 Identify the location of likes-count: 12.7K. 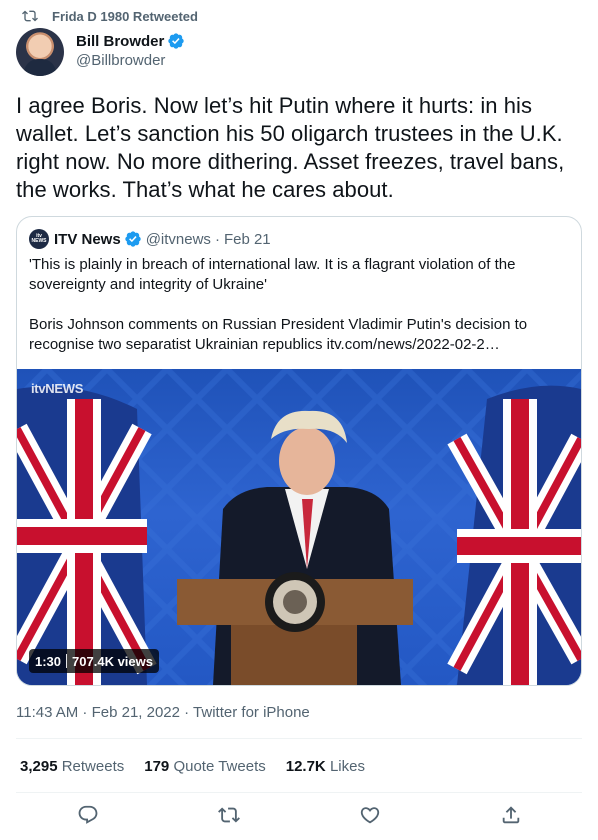
(305, 766).